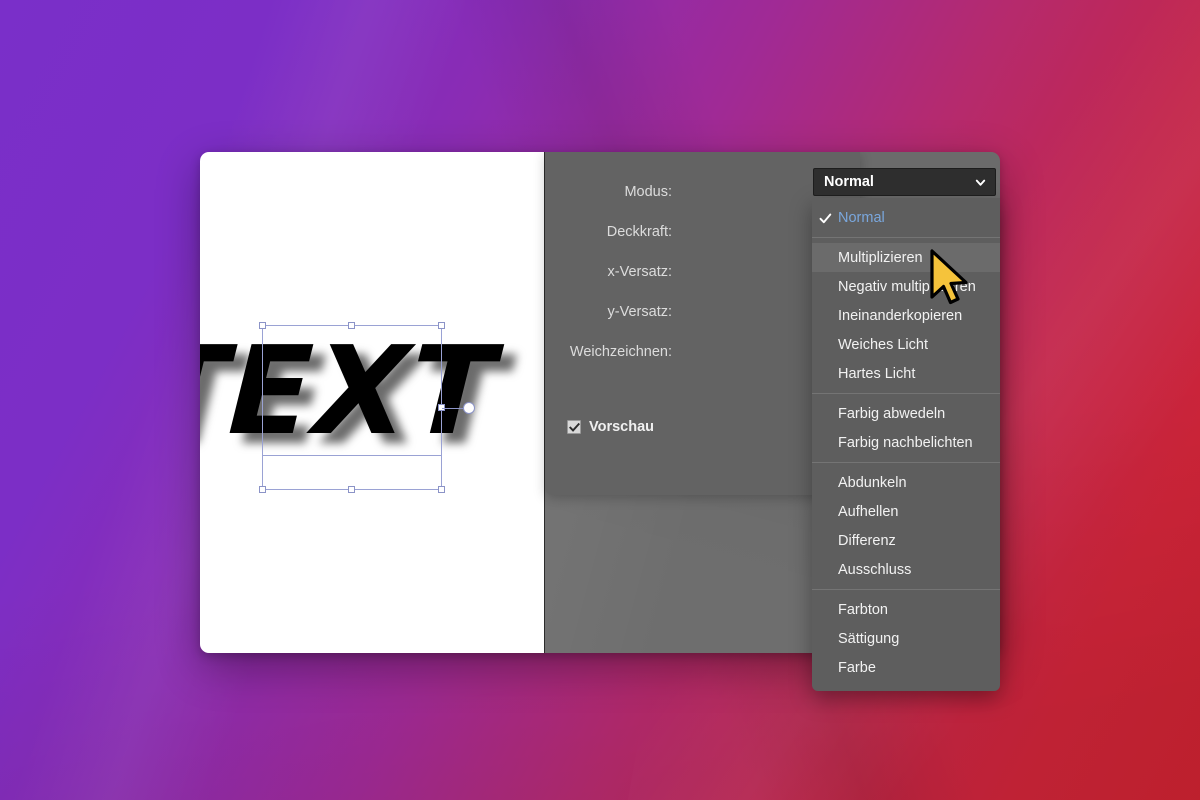 This screenshot has width=1200, height=800. I want to click on resize-handle-bottom-center, so click(351, 489).